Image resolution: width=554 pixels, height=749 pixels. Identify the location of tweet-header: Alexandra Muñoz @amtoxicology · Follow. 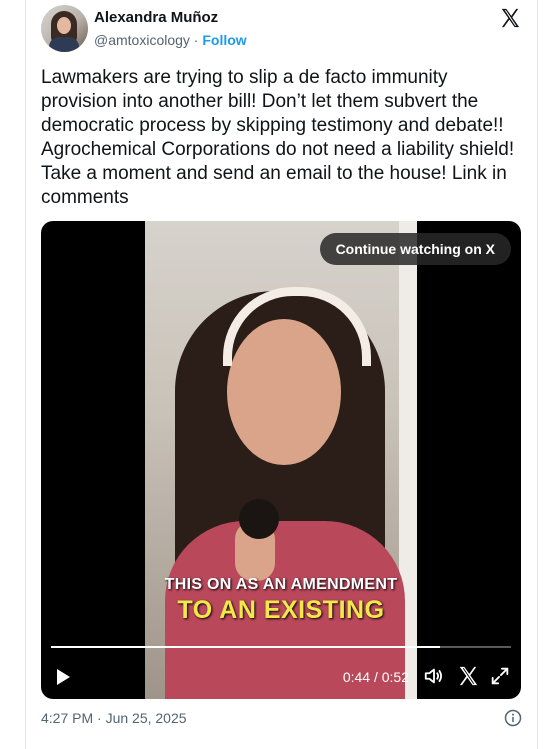
(281, 30).